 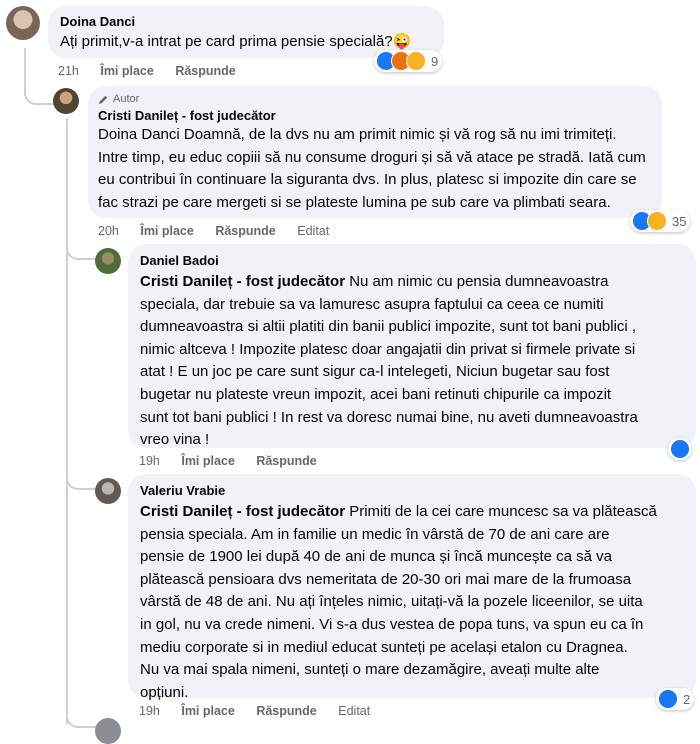 I want to click on author-badge: Autor, so click(x=375, y=99).